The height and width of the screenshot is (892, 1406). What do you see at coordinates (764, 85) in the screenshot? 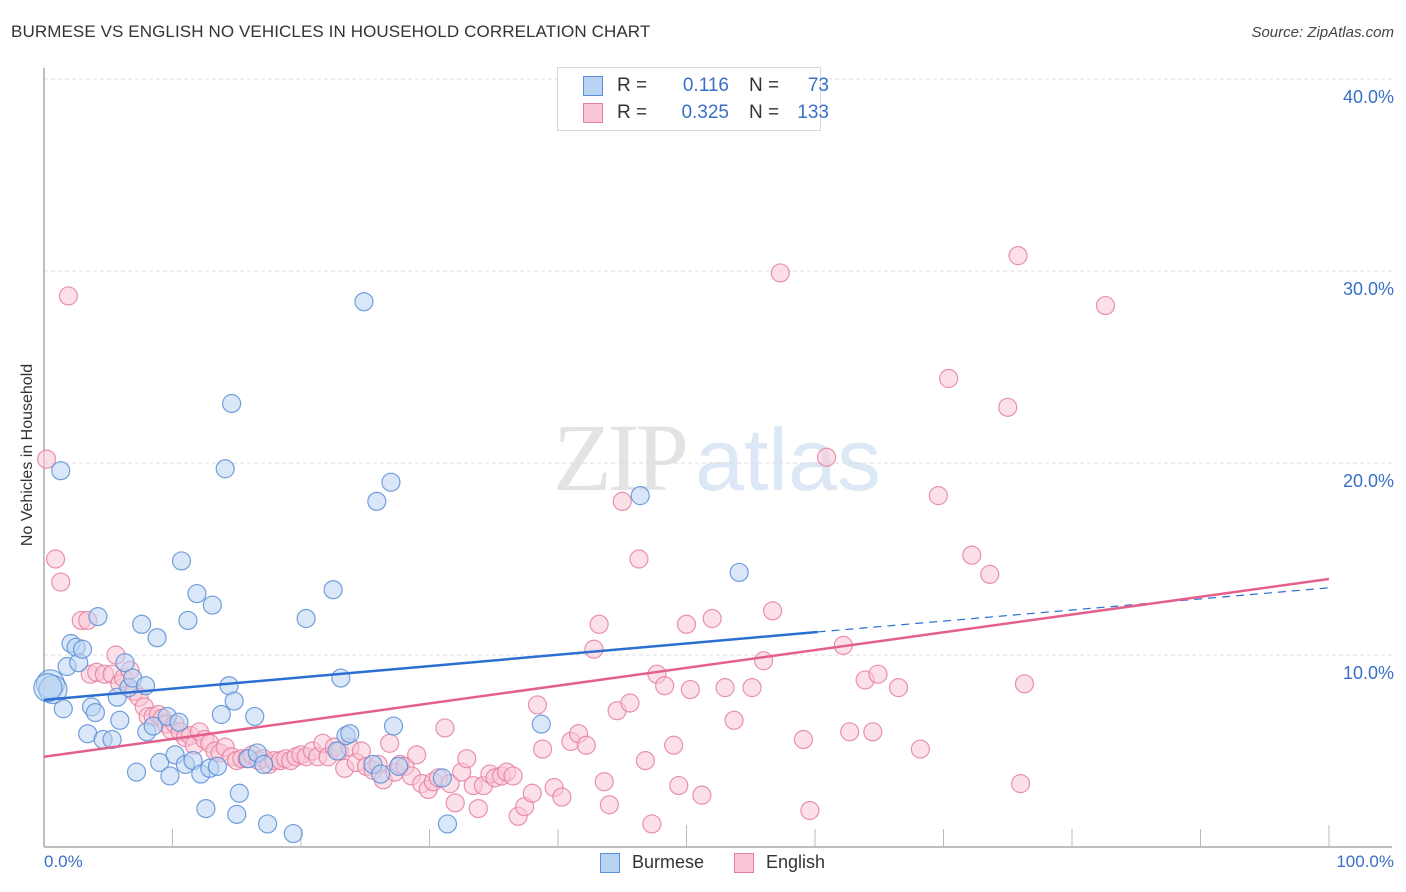
I see `n-label: N =` at bounding box center [764, 85].